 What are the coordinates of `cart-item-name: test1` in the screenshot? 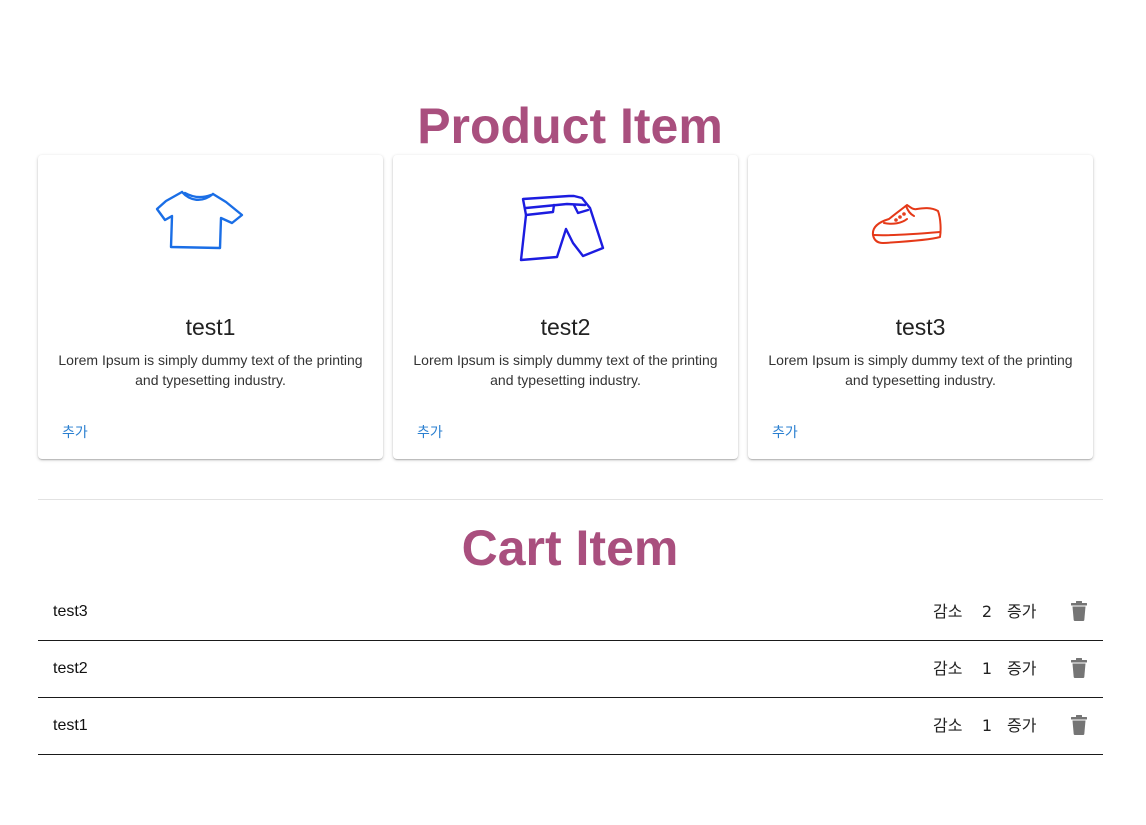 It's located at (70, 725).